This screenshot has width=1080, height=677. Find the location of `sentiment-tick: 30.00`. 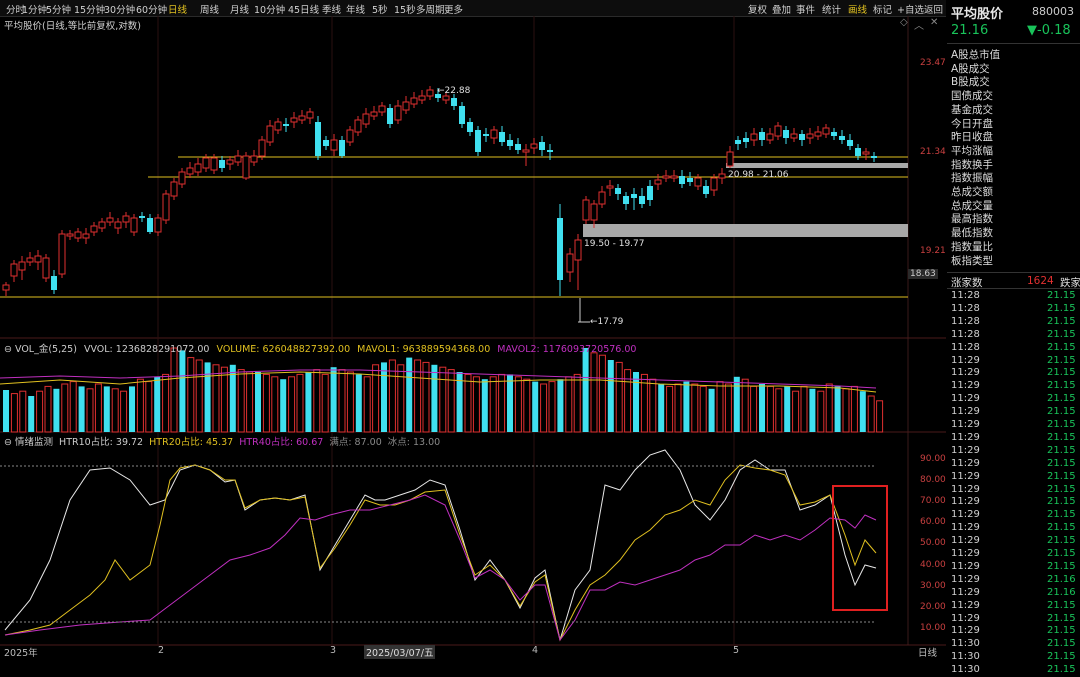

sentiment-tick: 30.00 is located at coordinates (933, 585).